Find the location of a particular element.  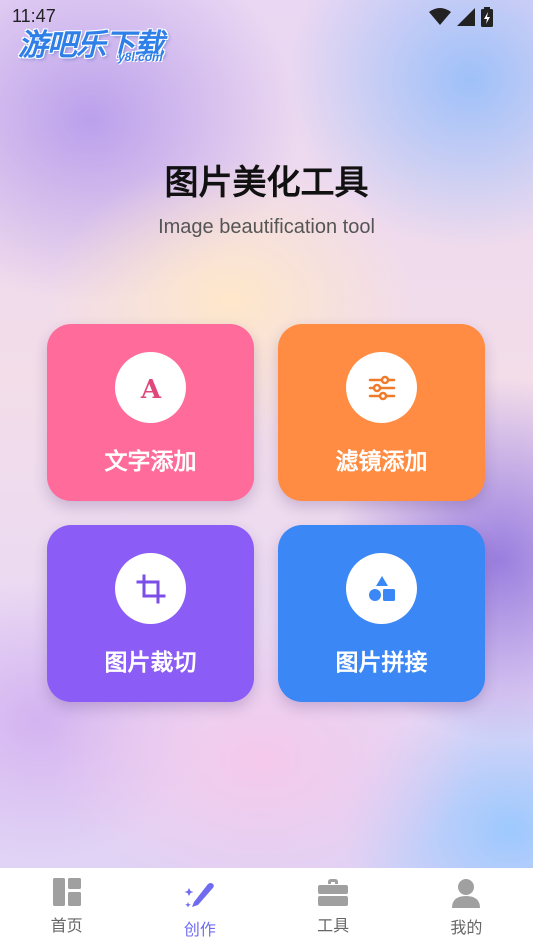

nav-label-home: 首页 is located at coordinates (66, 925).